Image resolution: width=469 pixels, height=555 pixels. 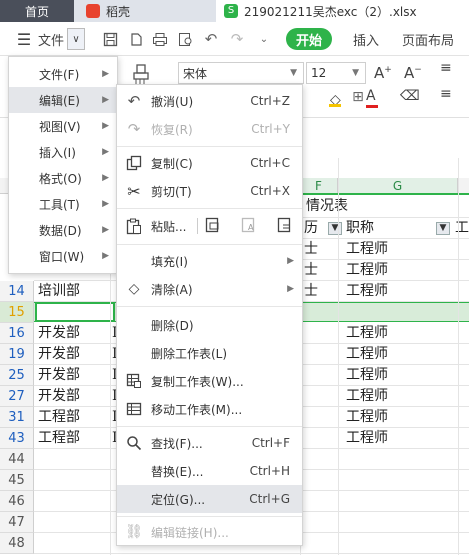 What do you see at coordinates (17, 333) in the screenshot?
I see `row-header: 16` at bounding box center [17, 333].